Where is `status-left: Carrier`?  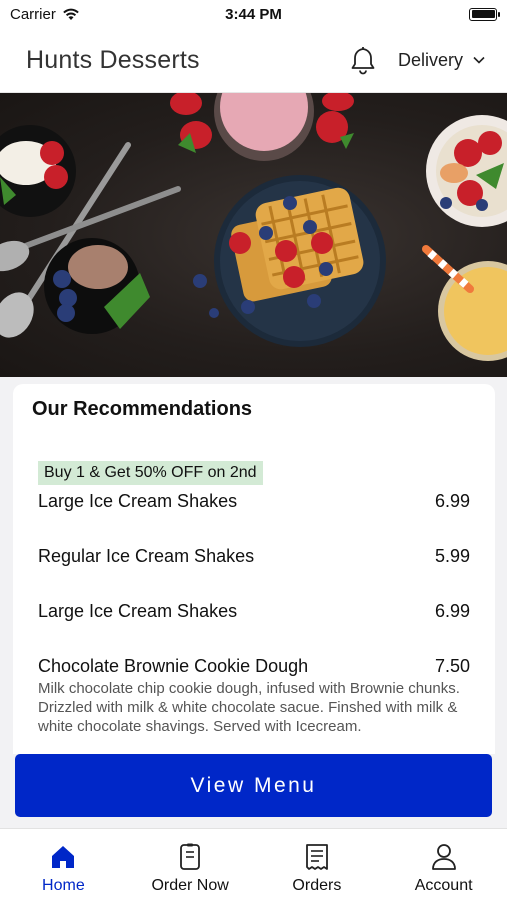
status-left: Carrier is located at coordinates (45, 14).